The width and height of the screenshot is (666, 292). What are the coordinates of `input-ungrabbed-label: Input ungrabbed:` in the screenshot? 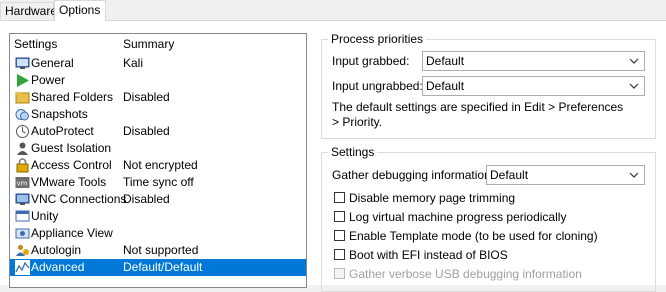 It's located at (377, 86).